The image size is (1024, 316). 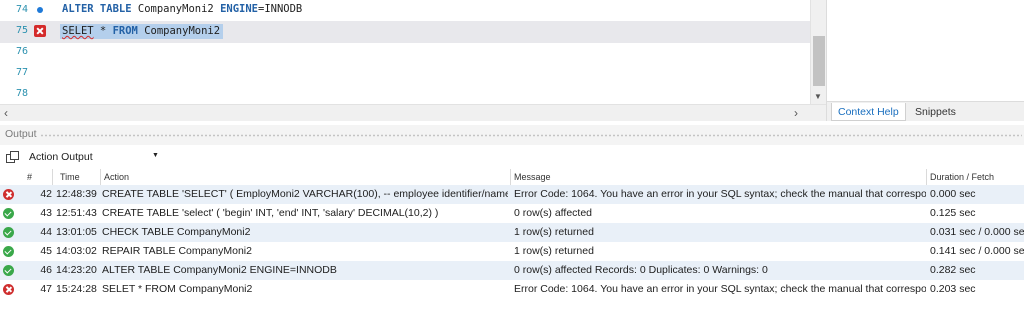 What do you see at coordinates (953, 194) in the screenshot?
I see `row-duration: 0.000 sec` at bounding box center [953, 194].